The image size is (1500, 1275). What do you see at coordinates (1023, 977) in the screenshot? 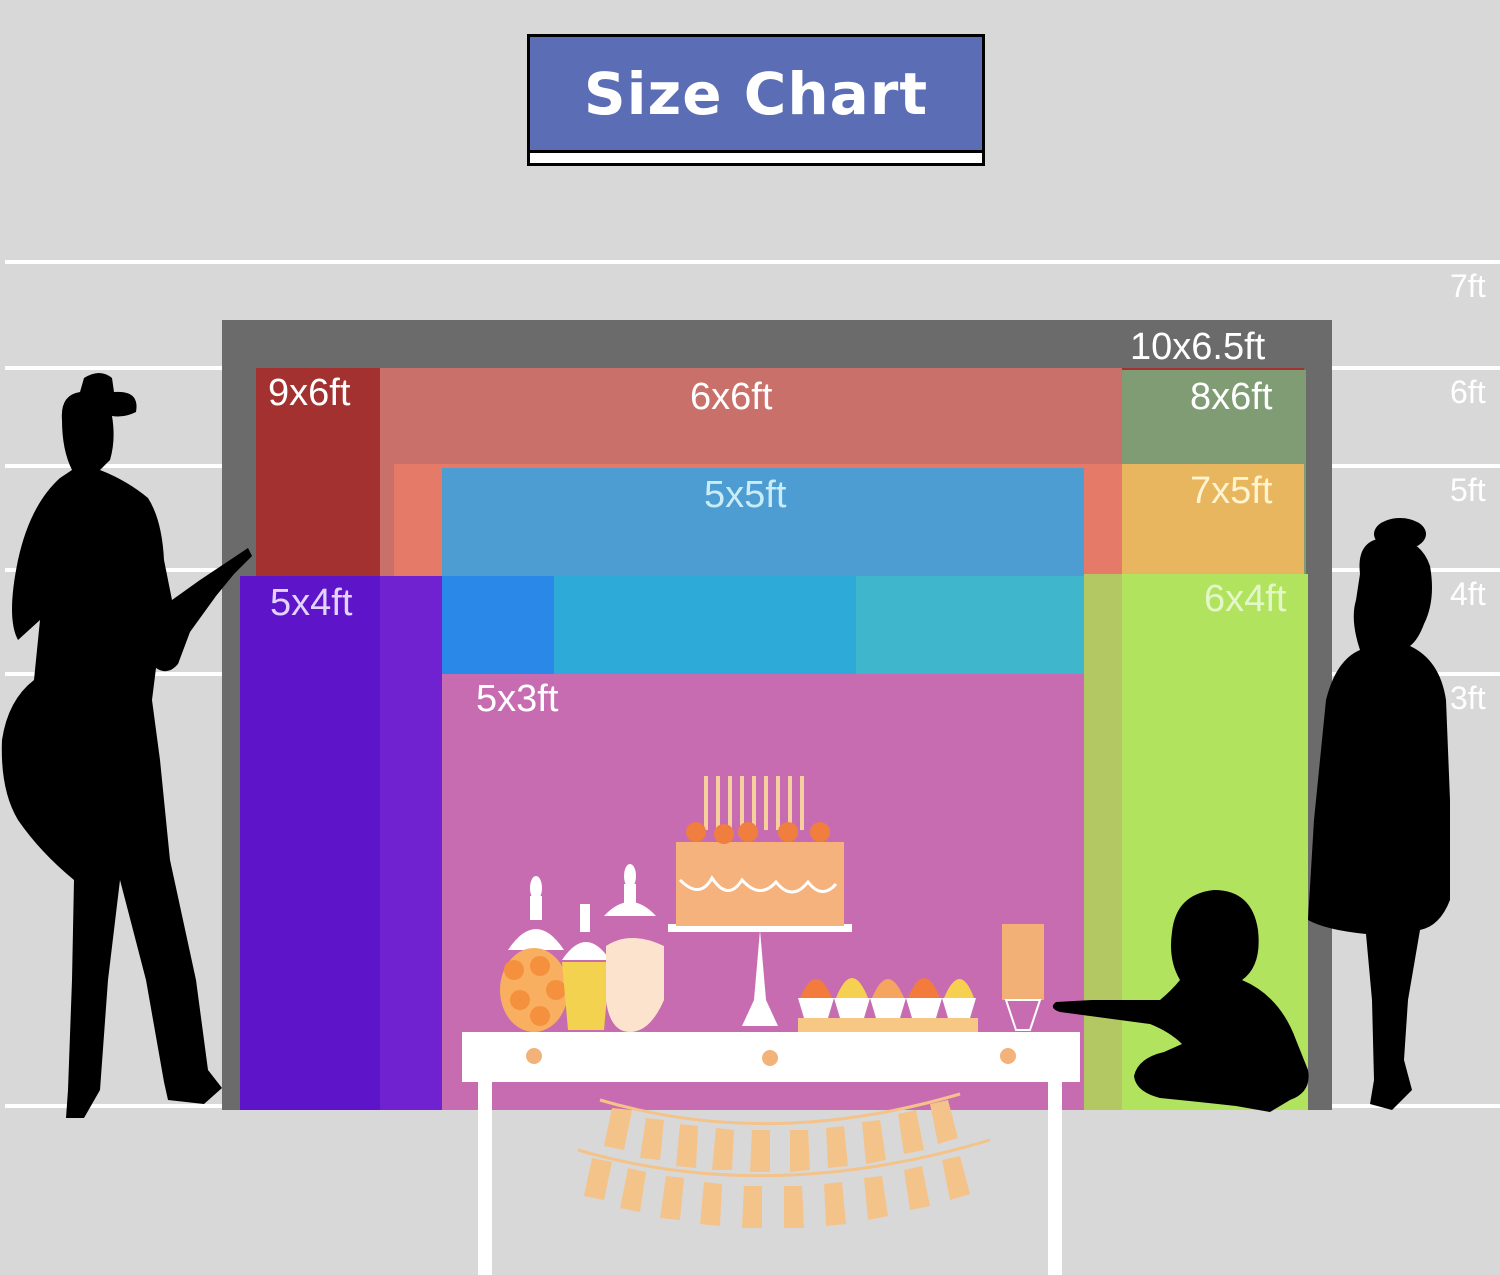
I see `straw-cup` at bounding box center [1023, 977].